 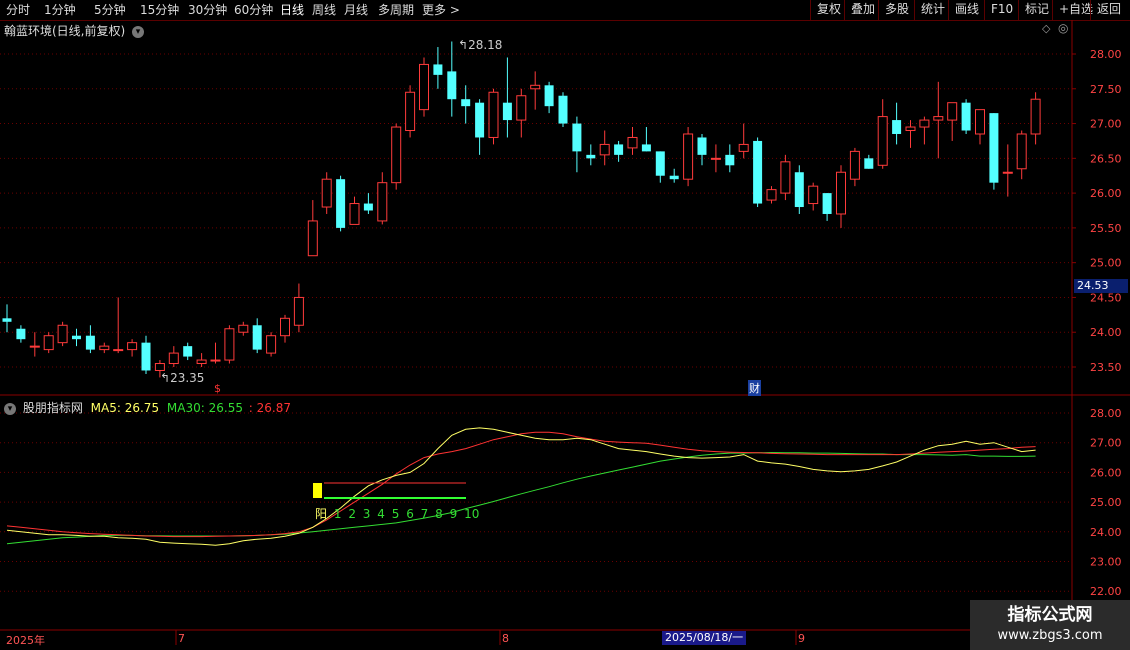 What do you see at coordinates (1106, 193) in the screenshot?
I see `price-axis-label: 26.00` at bounding box center [1106, 193].